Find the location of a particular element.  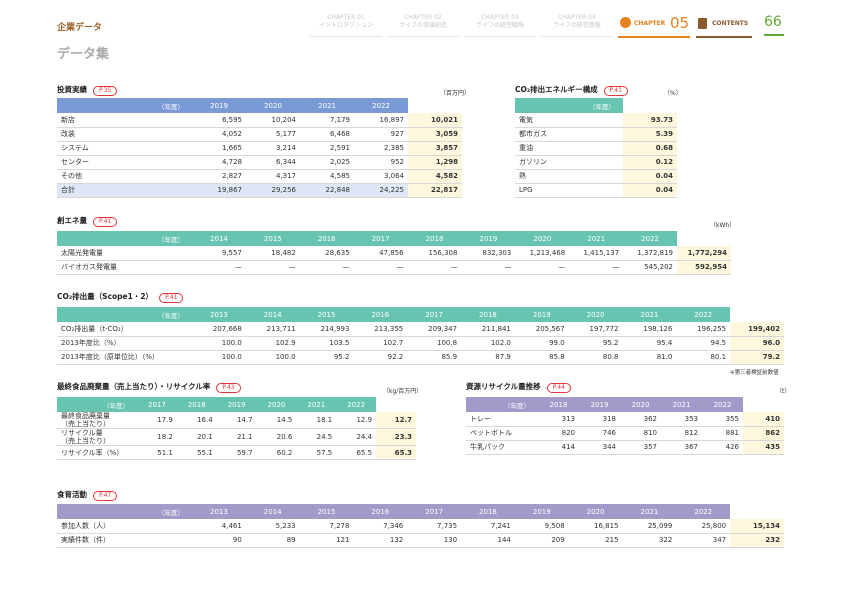

nav-chapter-02: CHAPTER 02 ライフの価値創造 is located at coordinates (423, 25).